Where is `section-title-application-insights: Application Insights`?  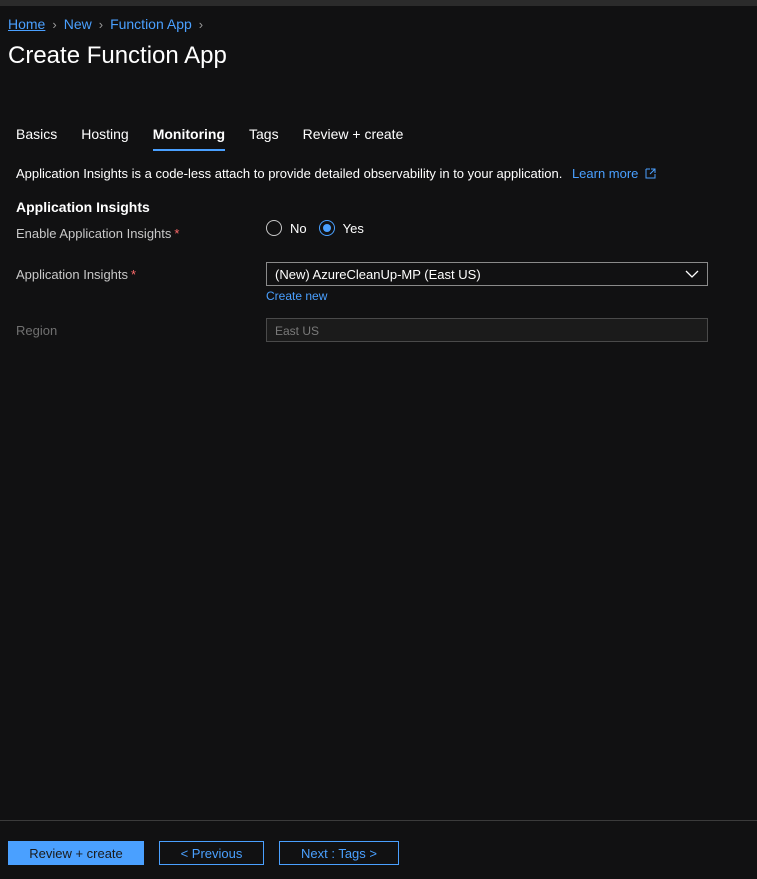 section-title-application-insights: Application Insights is located at coordinates (83, 207).